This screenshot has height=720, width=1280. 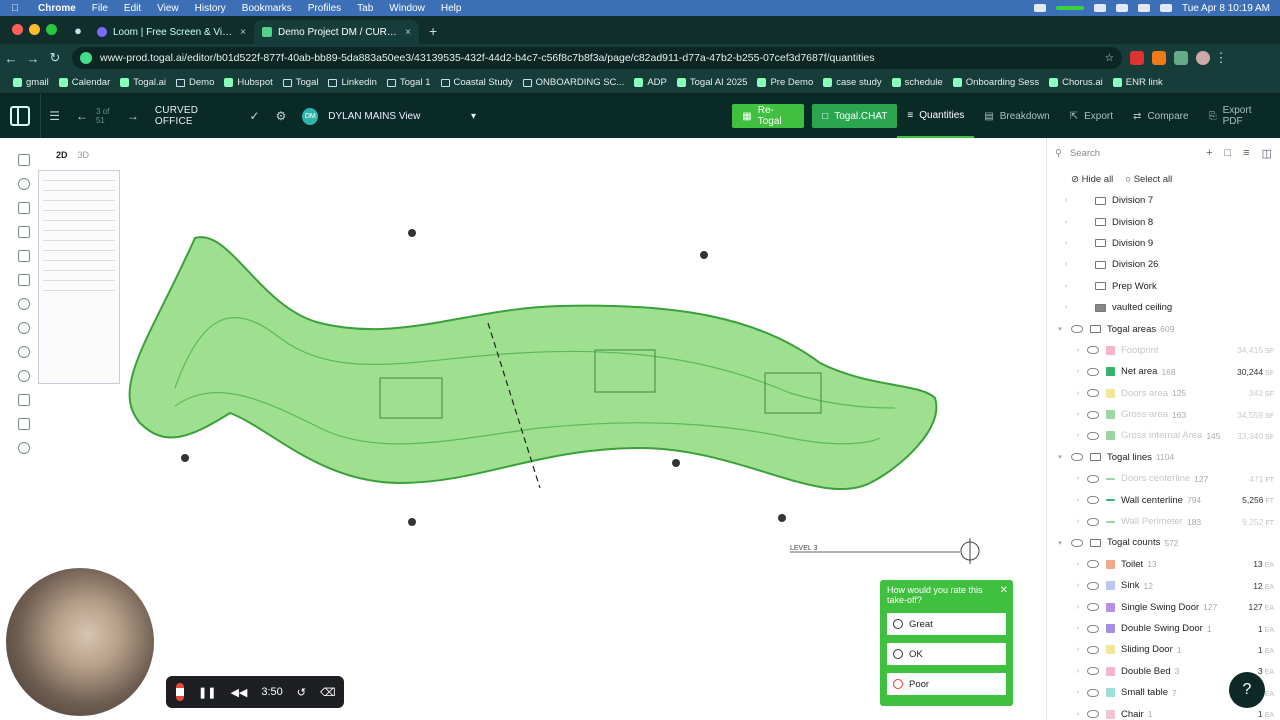 What do you see at coordinates (24, 448) in the screenshot?
I see `zoom-icon` at bounding box center [24, 448].